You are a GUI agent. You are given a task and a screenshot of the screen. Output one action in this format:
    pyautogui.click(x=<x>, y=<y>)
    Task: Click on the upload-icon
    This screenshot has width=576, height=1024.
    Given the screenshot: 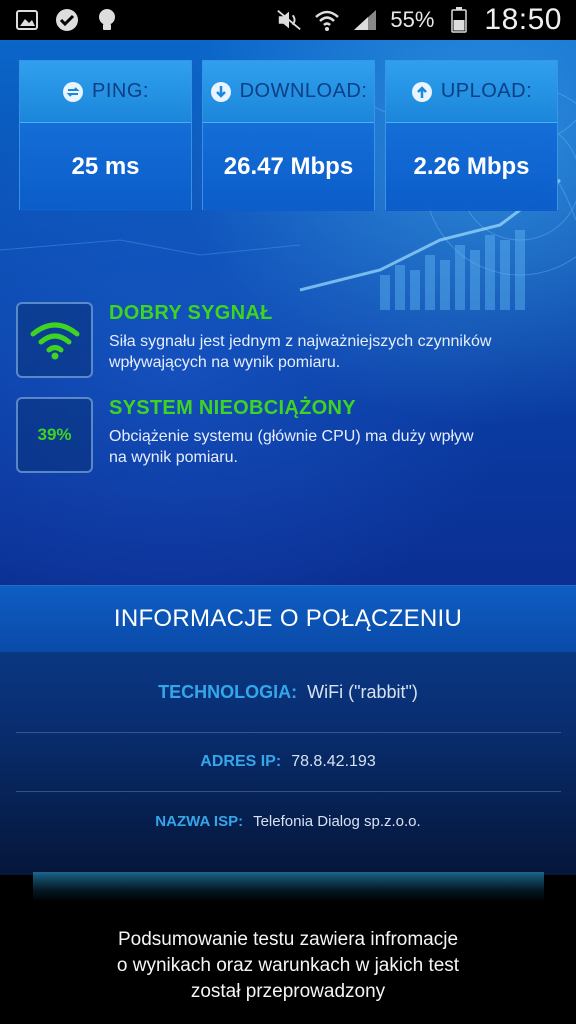 What is the action you would take?
    pyautogui.click(x=421, y=91)
    